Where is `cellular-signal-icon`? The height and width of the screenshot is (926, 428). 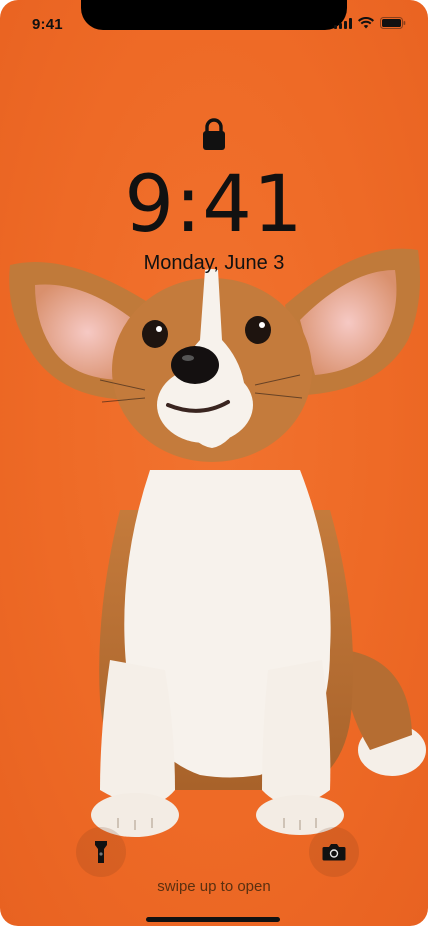
cellular-signal-icon is located at coordinates (343, 23).